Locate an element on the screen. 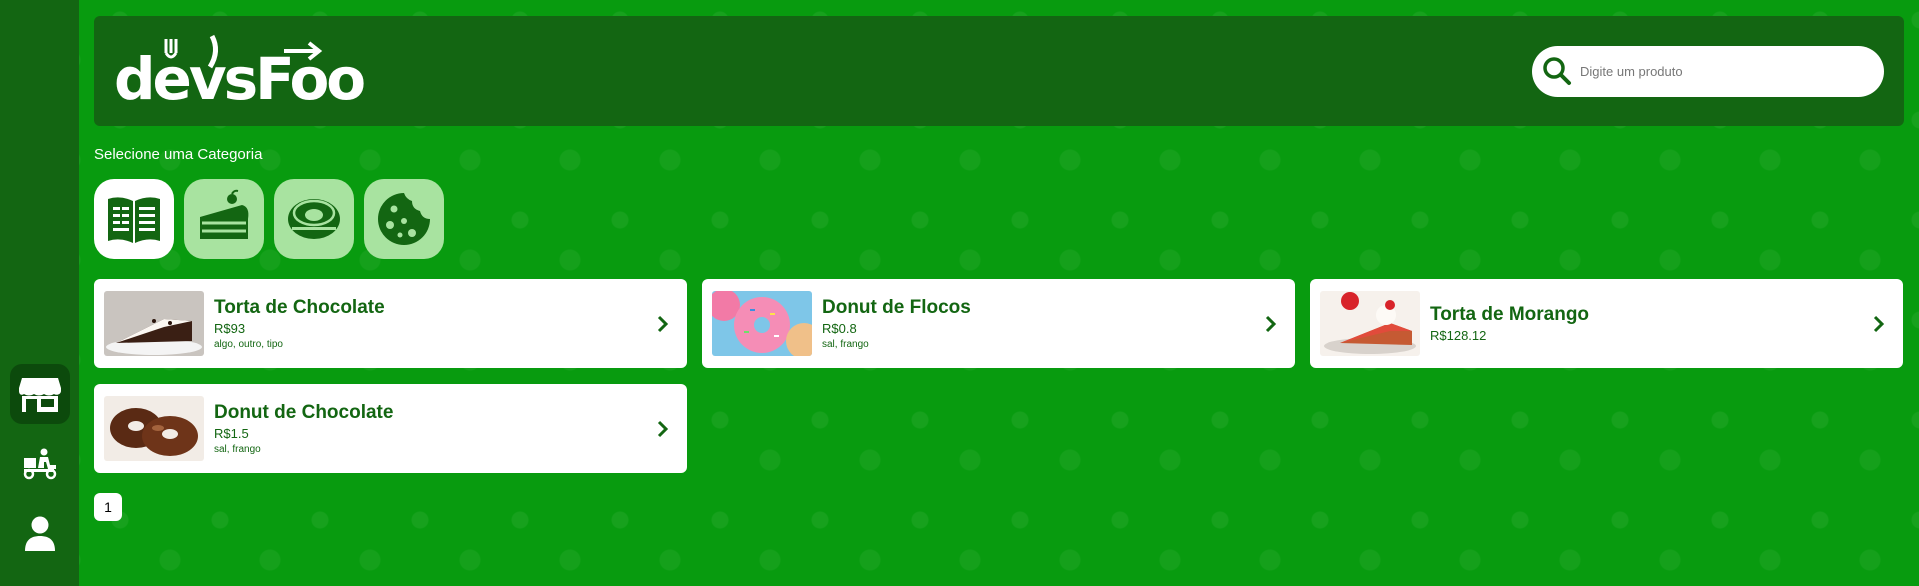 This screenshot has height=586, width=1919. pagination: 1 is located at coordinates (999, 507).